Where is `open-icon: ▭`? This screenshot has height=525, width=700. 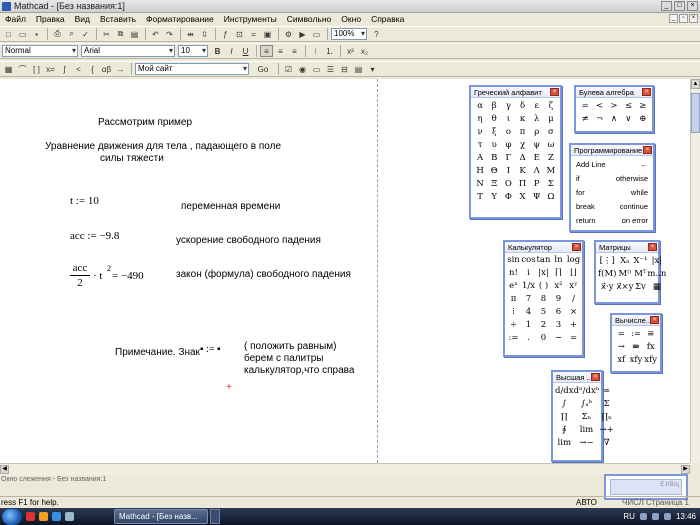
open-icon: ▭ is located at coordinates (22, 34).